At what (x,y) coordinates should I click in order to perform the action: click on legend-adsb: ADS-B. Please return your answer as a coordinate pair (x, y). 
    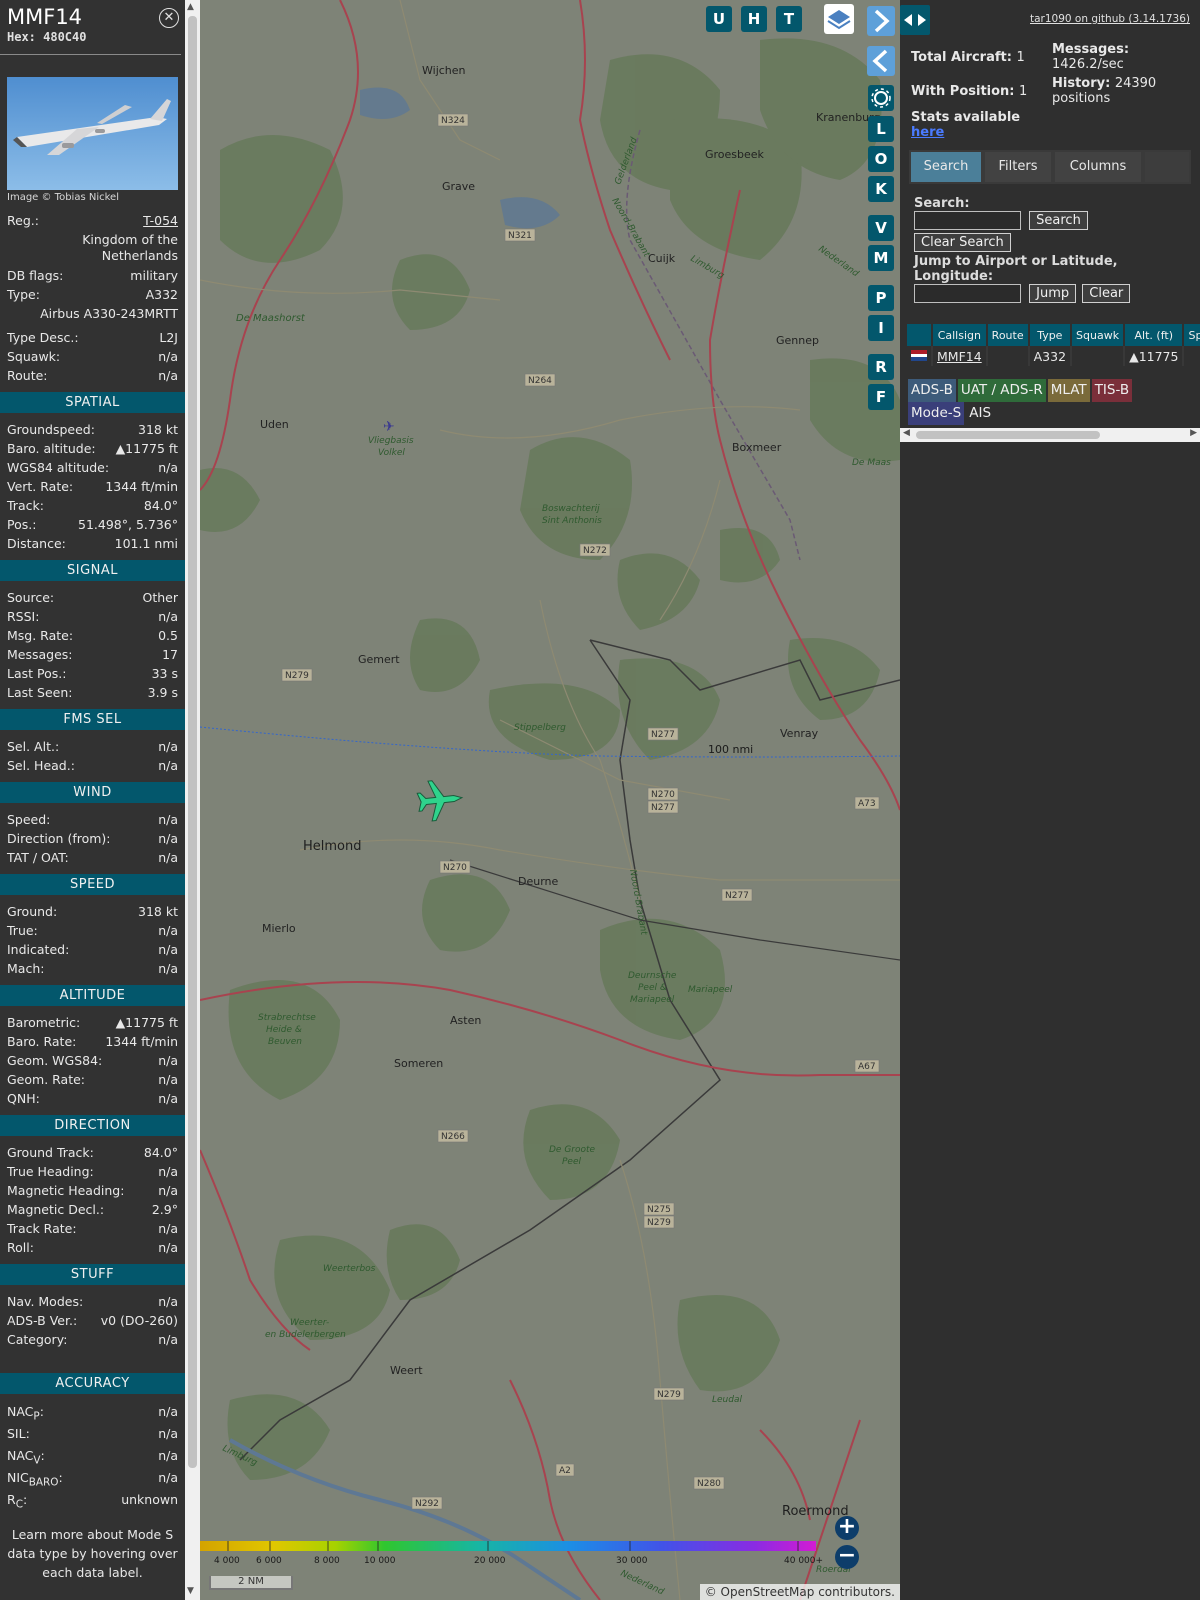
    Looking at the image, I should click on (932, 390).